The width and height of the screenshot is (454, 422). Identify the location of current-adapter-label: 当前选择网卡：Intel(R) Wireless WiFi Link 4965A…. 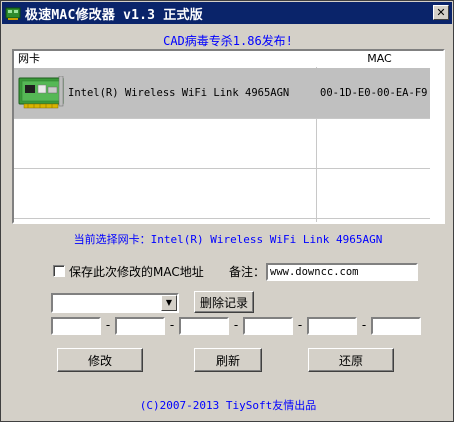
(228, 239).